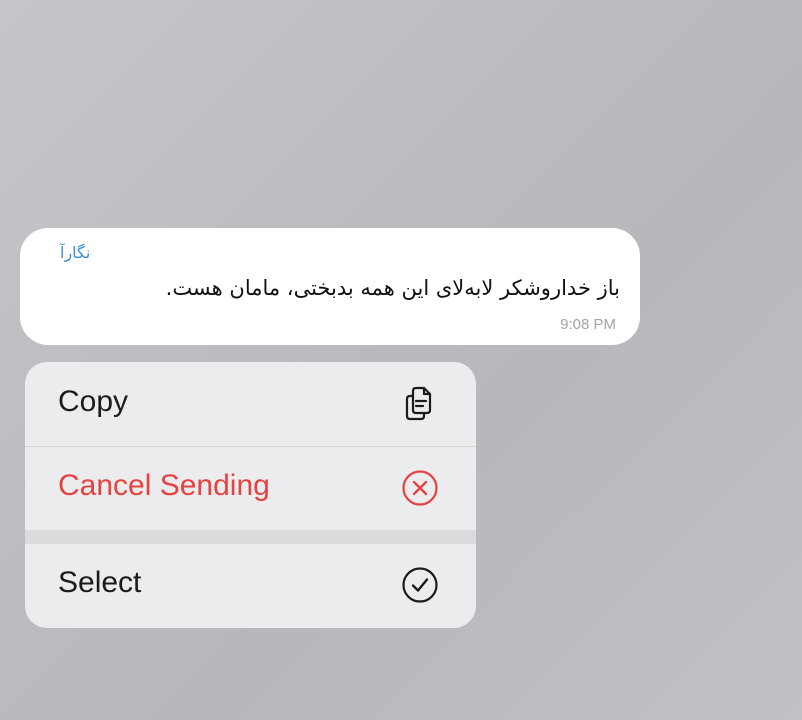  What do you see at coordinates (250, 404) in the screenshot?
I see `copy-menu-item: Copy` at bounding box center [250, 404].